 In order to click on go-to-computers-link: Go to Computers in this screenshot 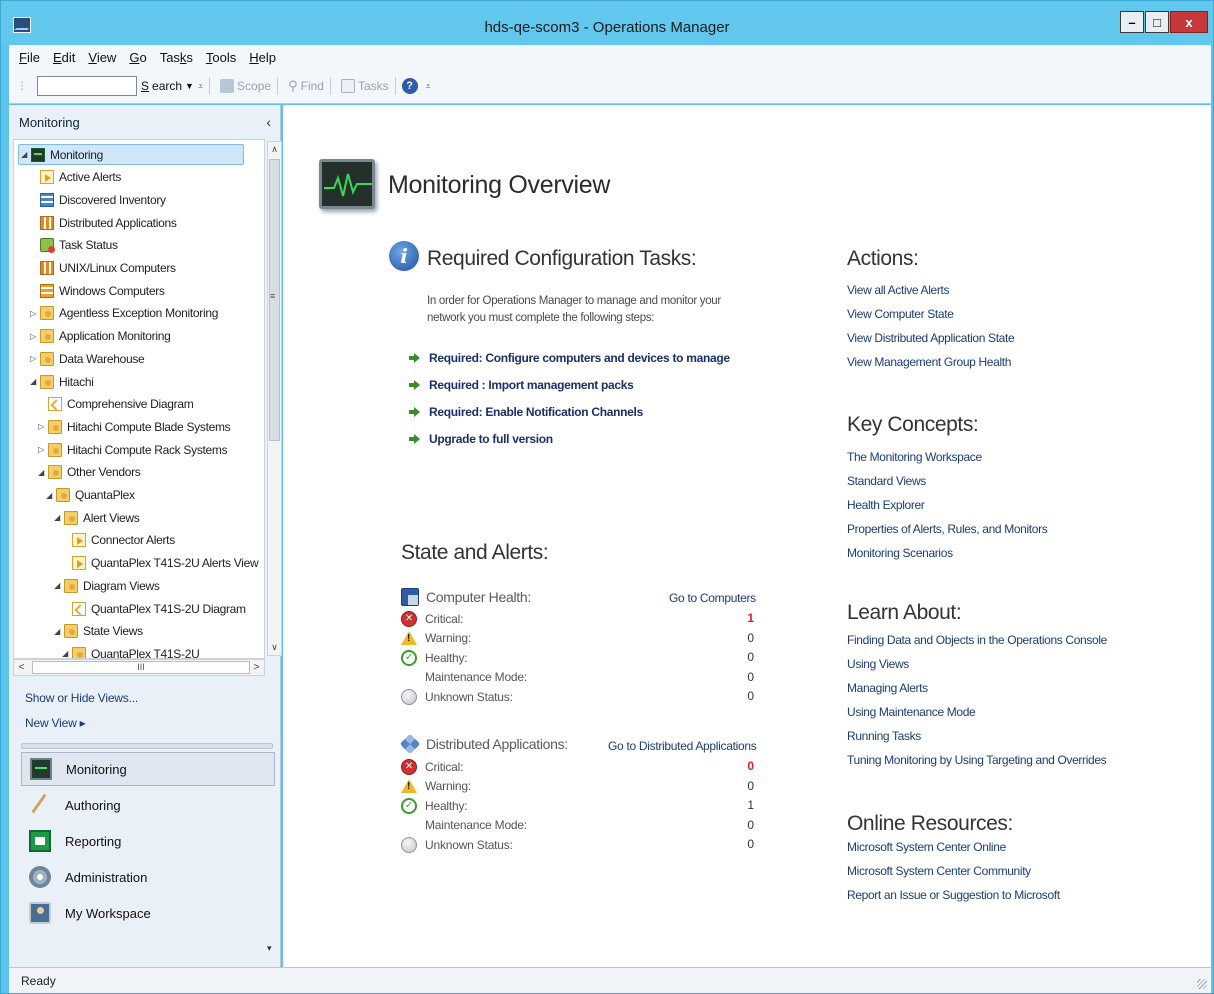, I will do `click(712, 598)`.